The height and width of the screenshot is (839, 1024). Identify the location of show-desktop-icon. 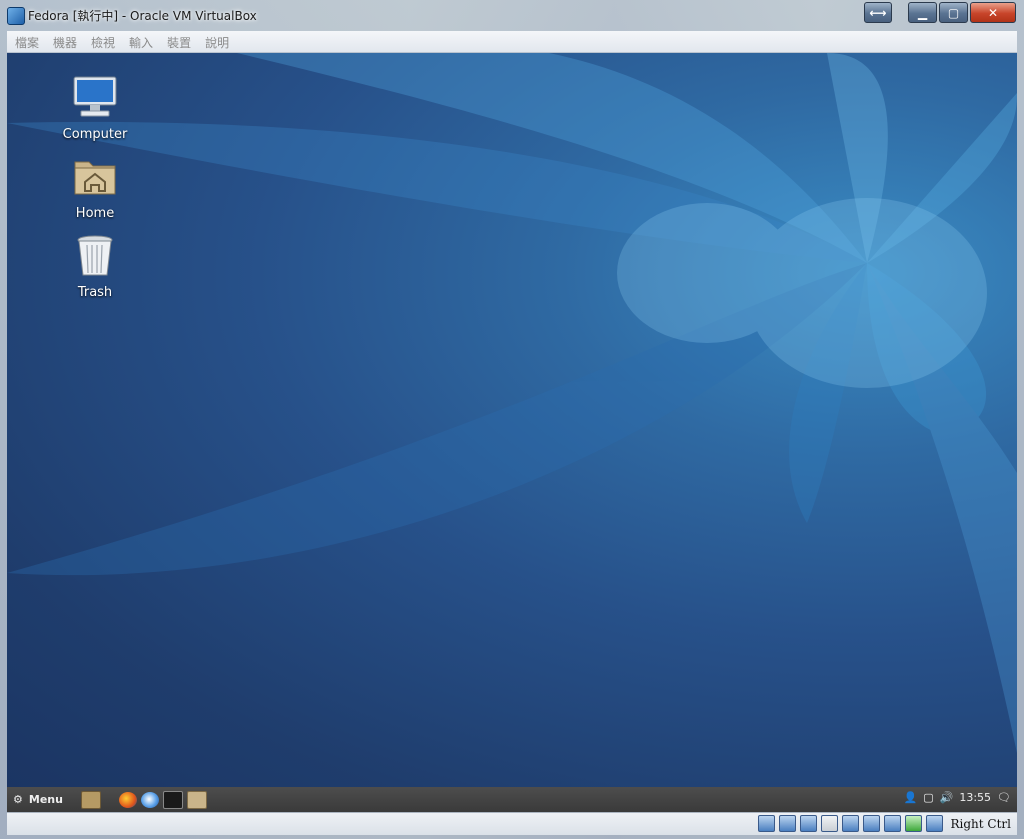
(90, 799).